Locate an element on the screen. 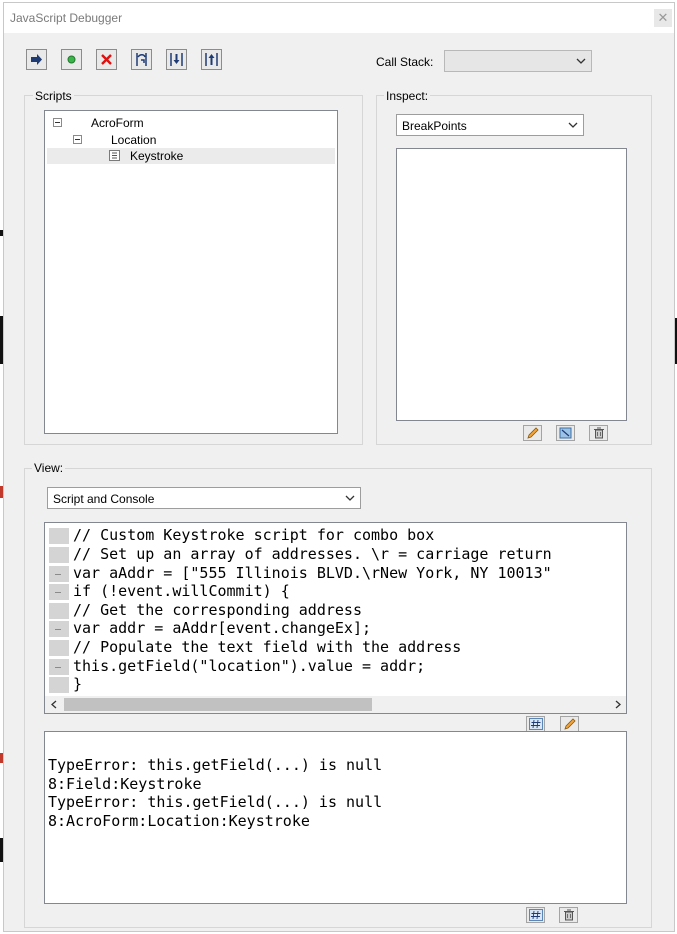 The width and height of the screenshot is (677, 934). code-text: // Get the corresponding address is located at coordinates (217, 610).